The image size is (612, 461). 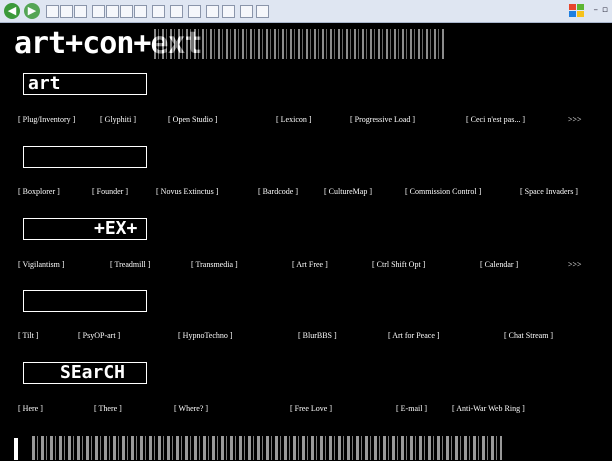 What do you see at coordinates (85, 229) in the screenshot?
I see `section-header-text: +EX+` at bounding box center [85, 229].